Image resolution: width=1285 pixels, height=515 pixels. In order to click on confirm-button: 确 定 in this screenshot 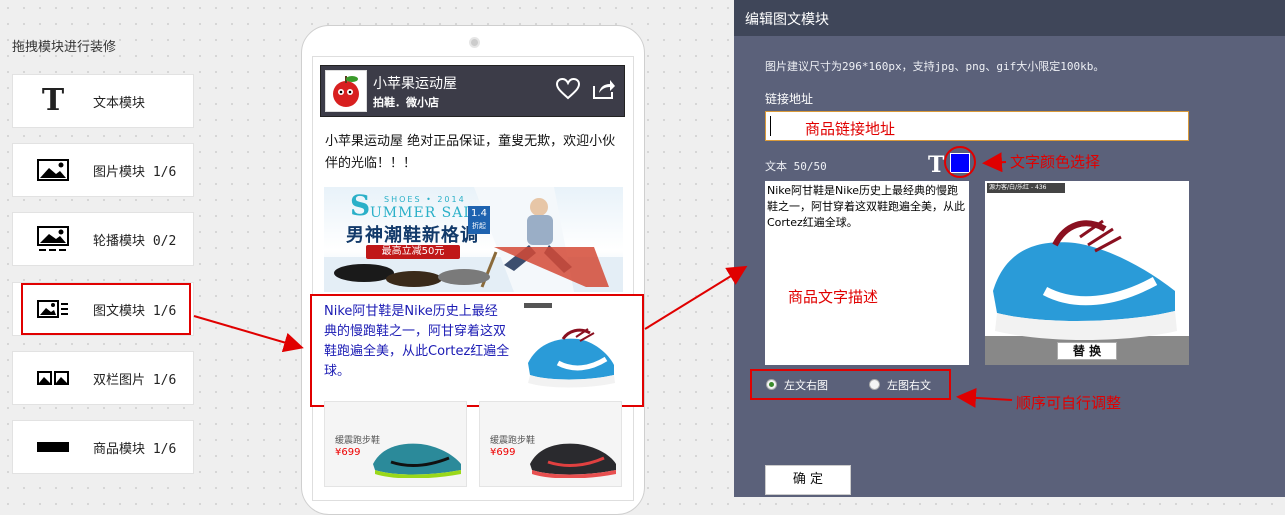, I will do `click(808, 480)`.